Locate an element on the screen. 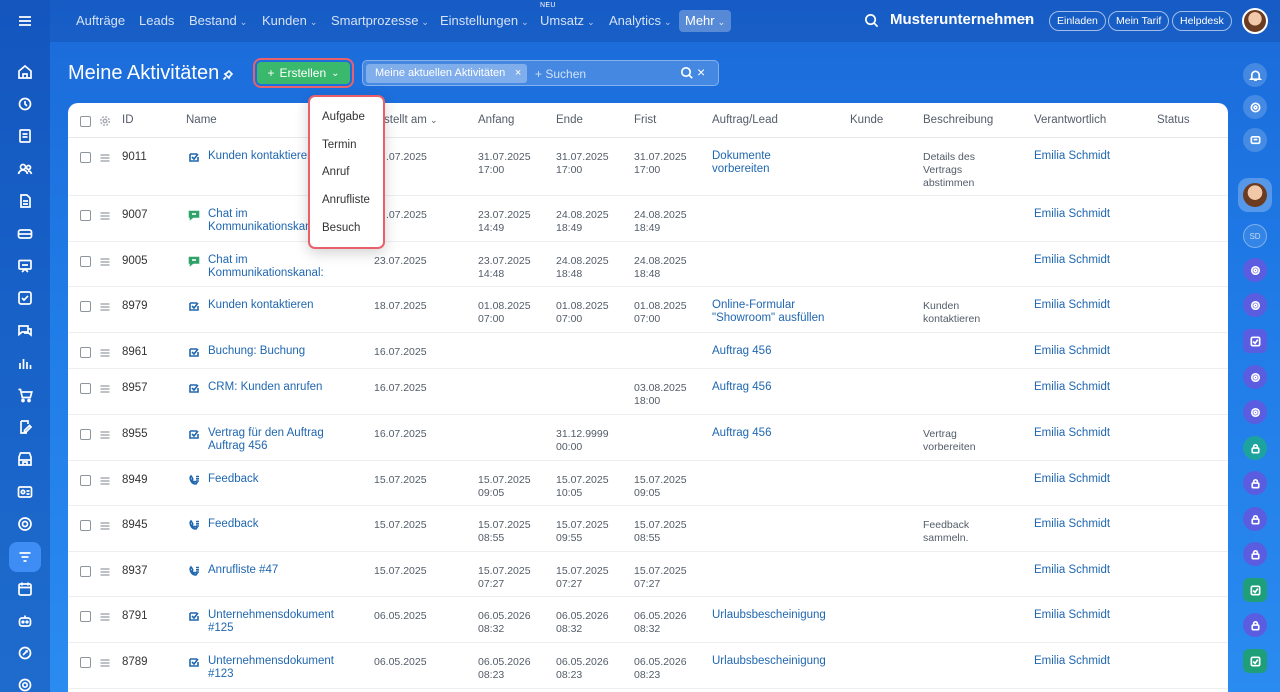 The height and width of the screenshot is (692, 1280). column-created: stellt am ⌄ is located at coordinates (411, 120).